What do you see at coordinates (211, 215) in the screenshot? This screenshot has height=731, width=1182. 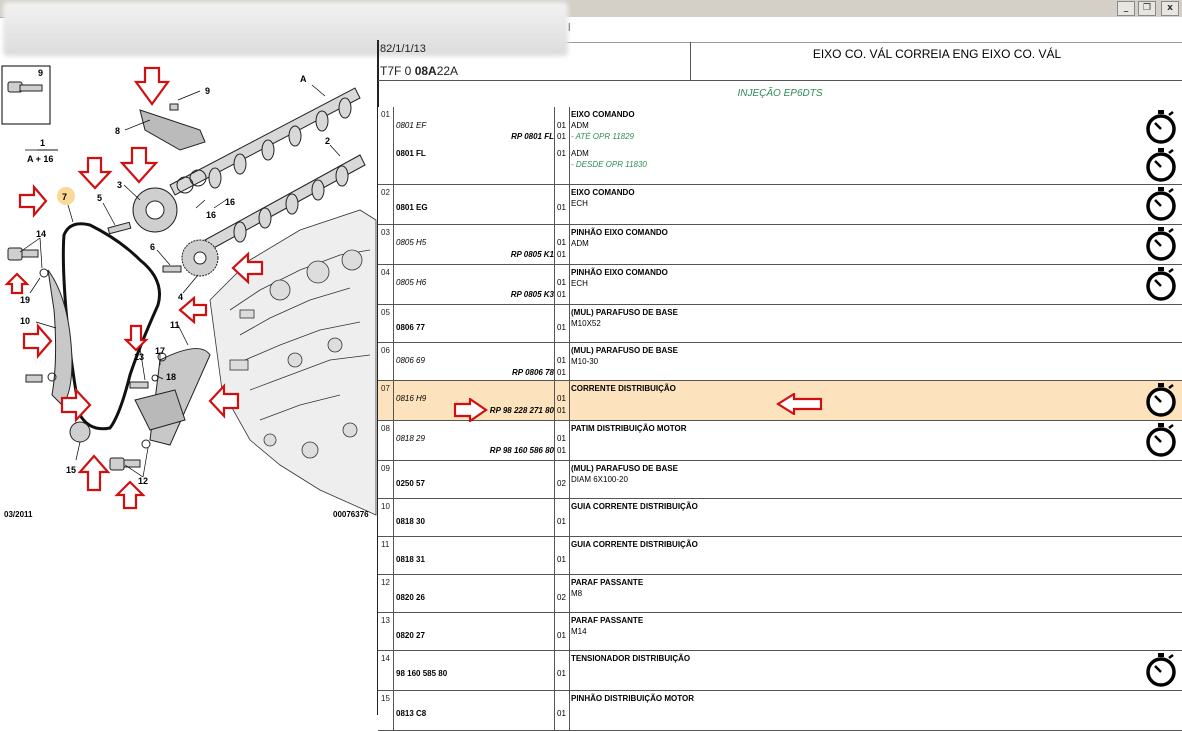 I see `diagram-label-16b: 16` at bounding box center [211, 215].